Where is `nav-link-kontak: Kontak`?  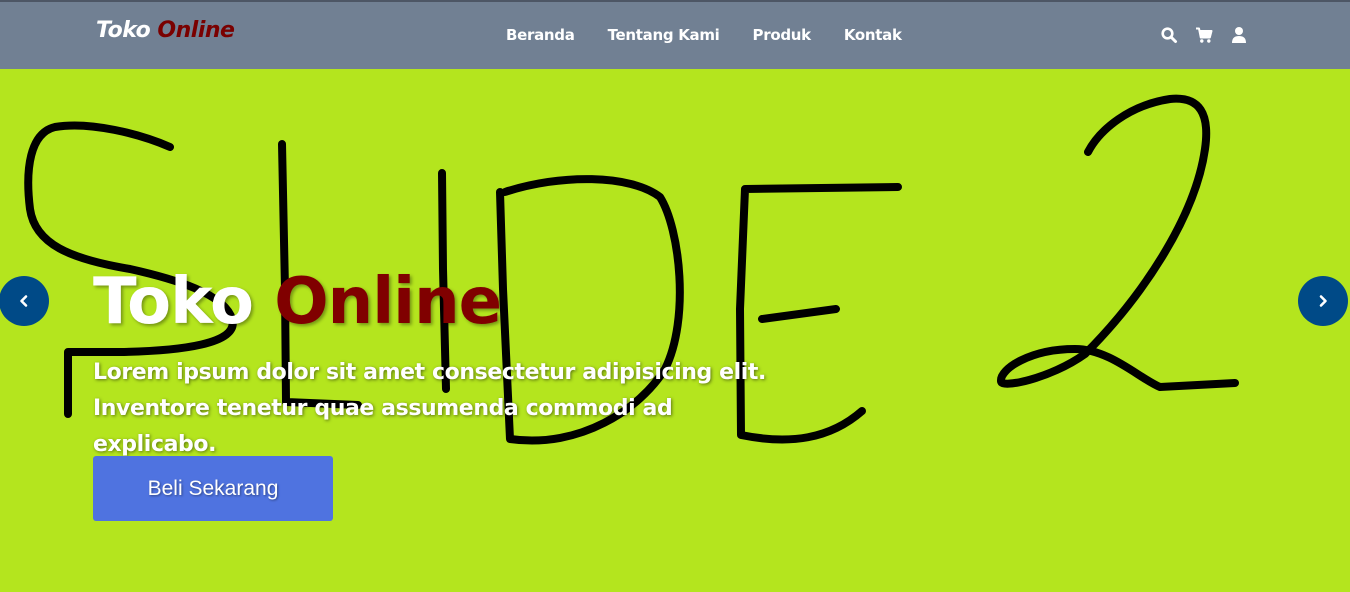 nav-link-kontak: Kontak is located at coordinates (873, 35).